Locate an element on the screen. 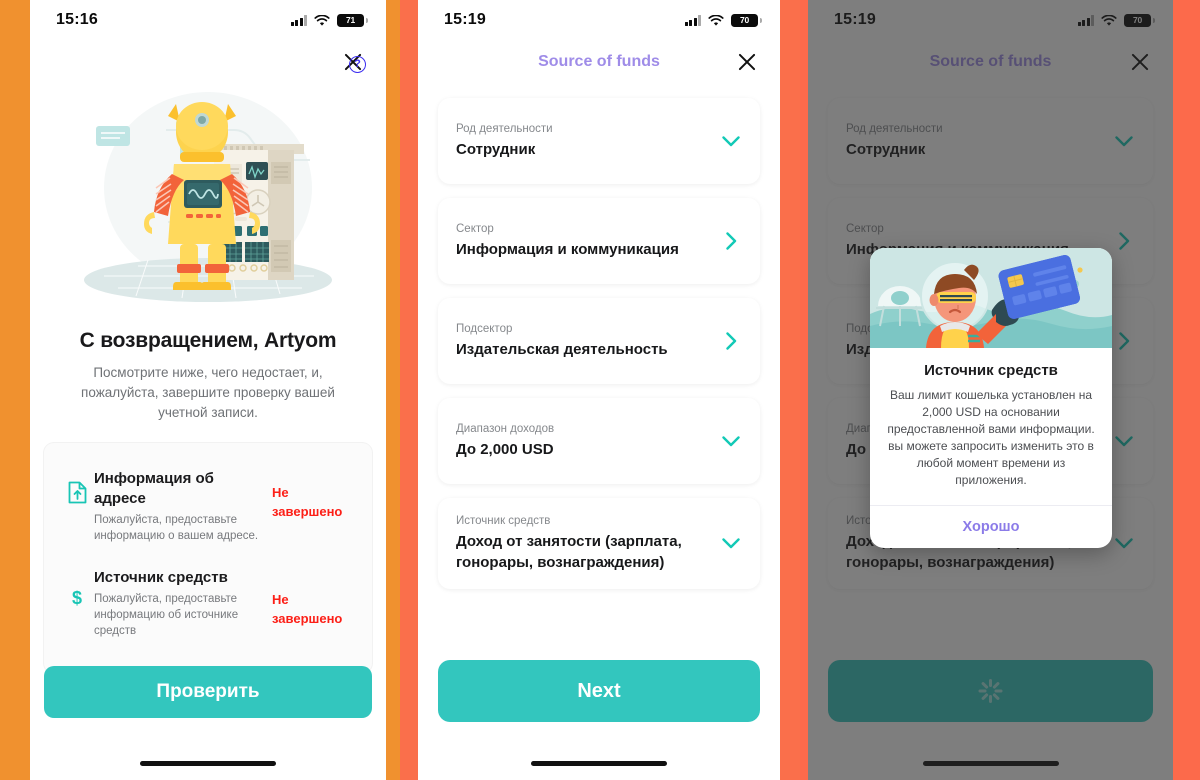 The height and width of the screenshot is (780, 1200). status-clock: 15:19 is located at coordinates (465, 19).